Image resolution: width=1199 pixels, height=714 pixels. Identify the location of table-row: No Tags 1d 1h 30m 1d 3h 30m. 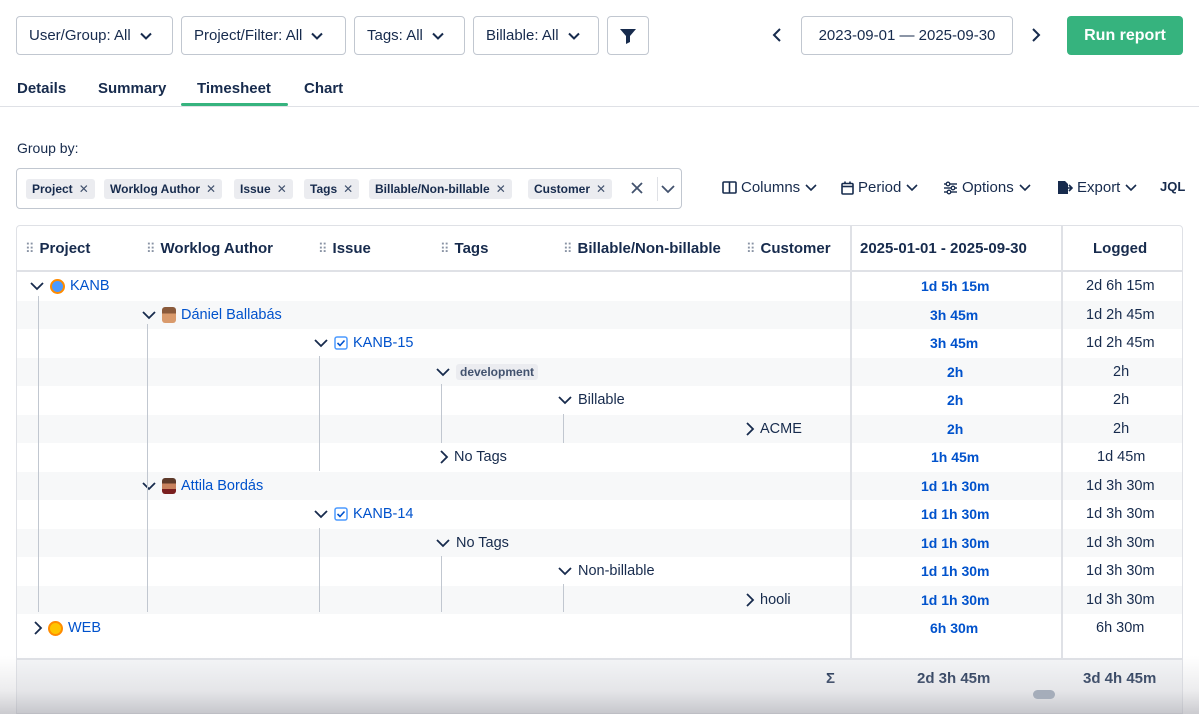
(599, 543).